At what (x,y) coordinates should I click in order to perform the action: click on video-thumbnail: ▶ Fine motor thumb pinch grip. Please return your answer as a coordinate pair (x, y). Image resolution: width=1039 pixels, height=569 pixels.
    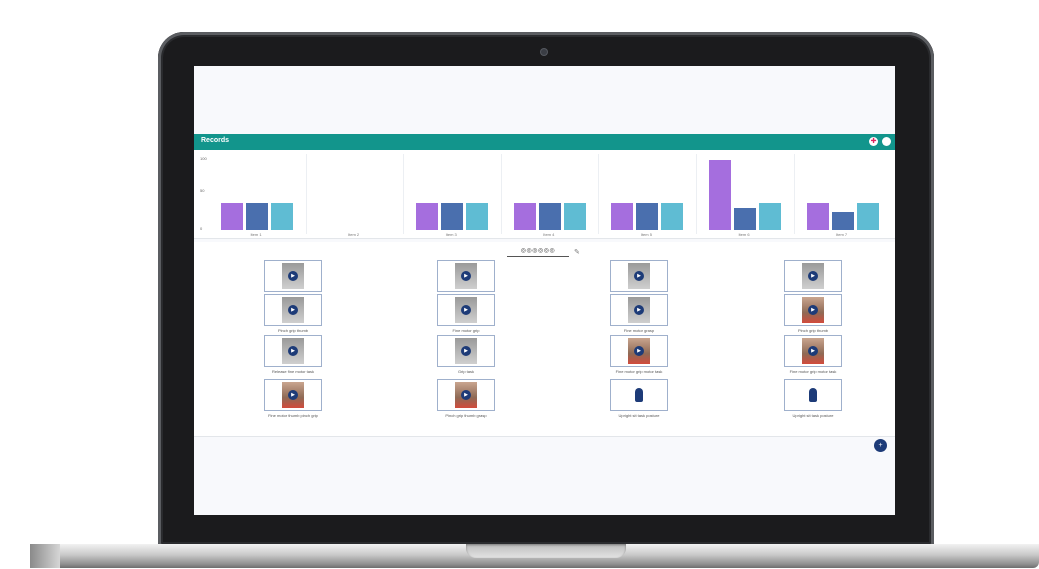
    Looking at the image, I should click on (293, 398).